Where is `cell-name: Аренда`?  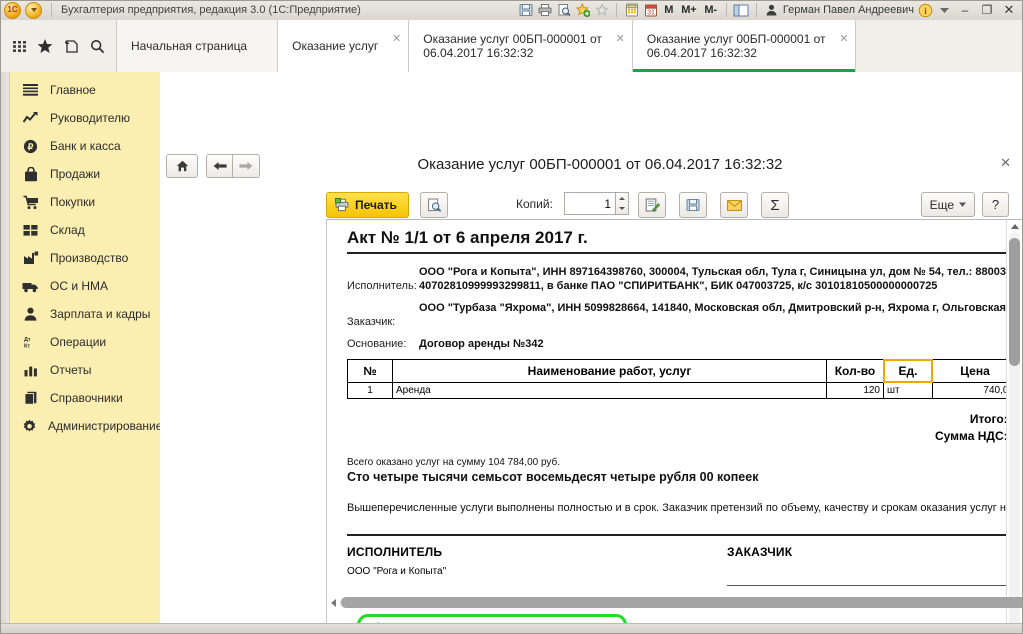 cell-name: Аренда is located at coordinates (609, 390).